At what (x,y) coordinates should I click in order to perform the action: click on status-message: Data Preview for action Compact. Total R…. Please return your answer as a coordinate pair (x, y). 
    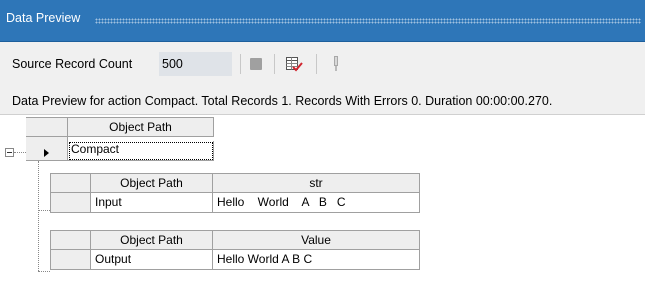
    Looking at the image, I should click on (282, 101).